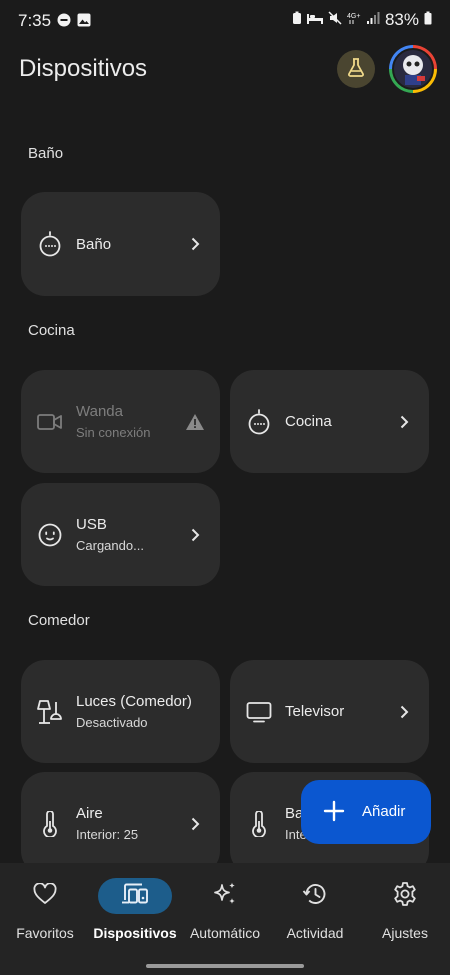  I want to click on avatar, so click(413, 69).